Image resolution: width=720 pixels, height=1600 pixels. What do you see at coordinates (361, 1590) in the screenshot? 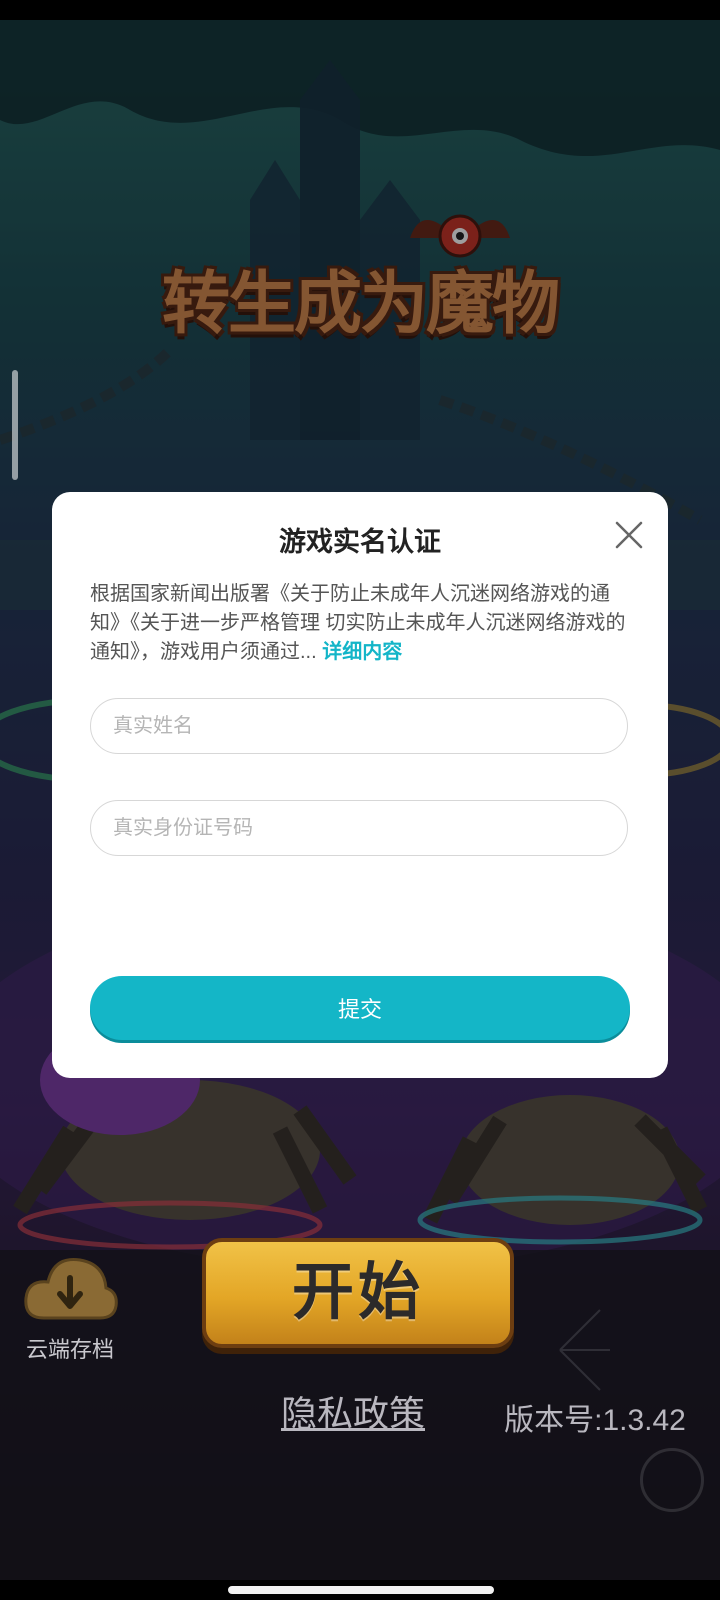
I see `home-indicator` at bounding box center [361, 1590].